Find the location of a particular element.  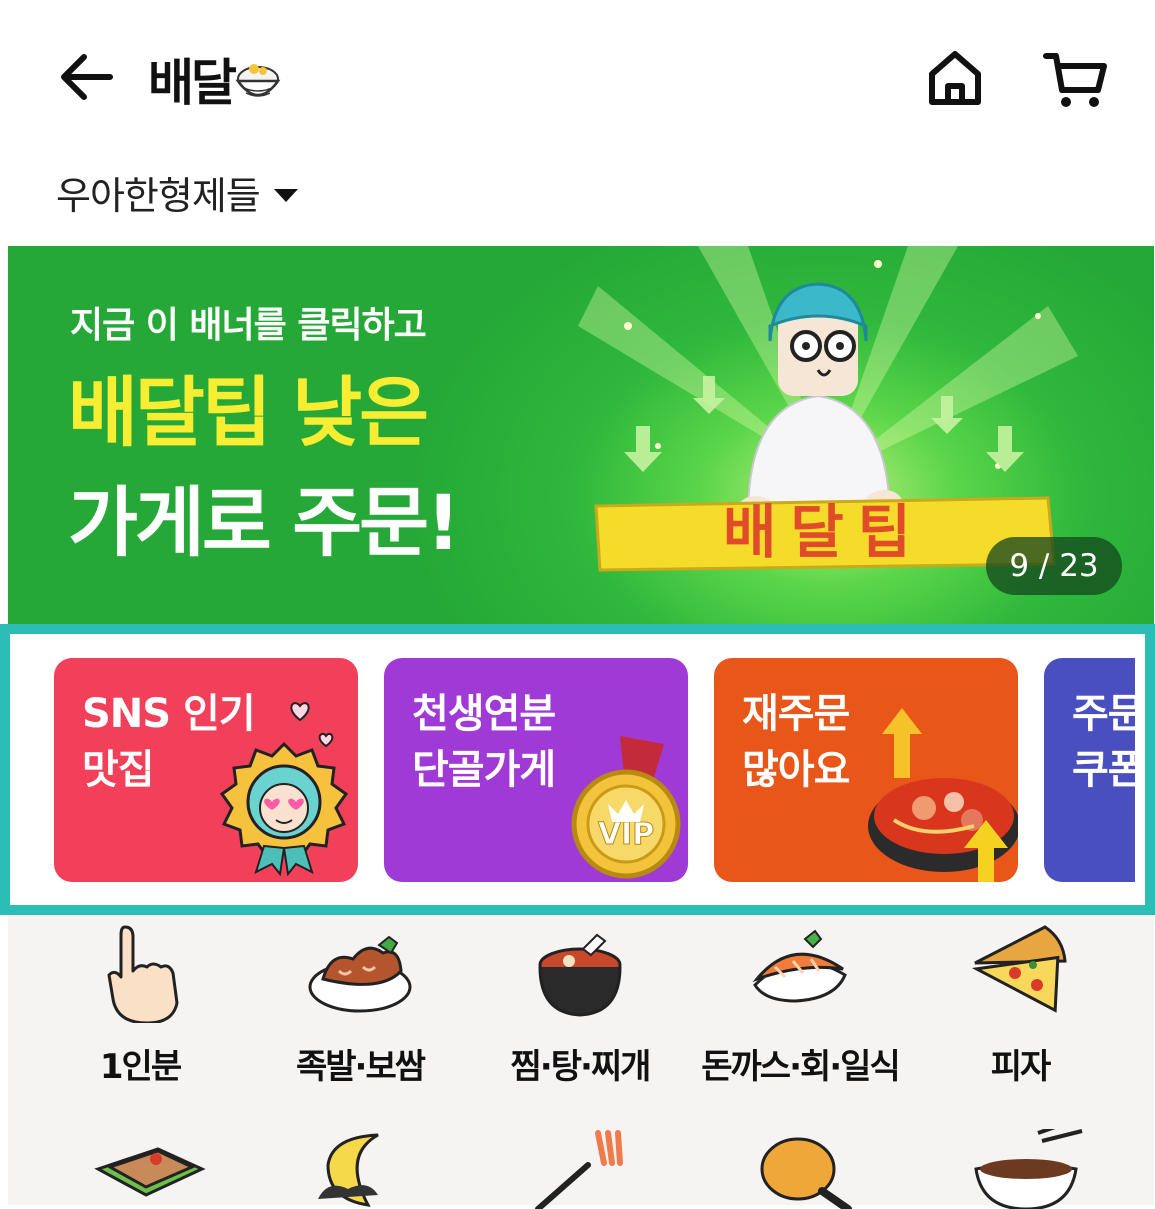

card-title: 천생연분 단골가게 is located at coordinates (484, 742).